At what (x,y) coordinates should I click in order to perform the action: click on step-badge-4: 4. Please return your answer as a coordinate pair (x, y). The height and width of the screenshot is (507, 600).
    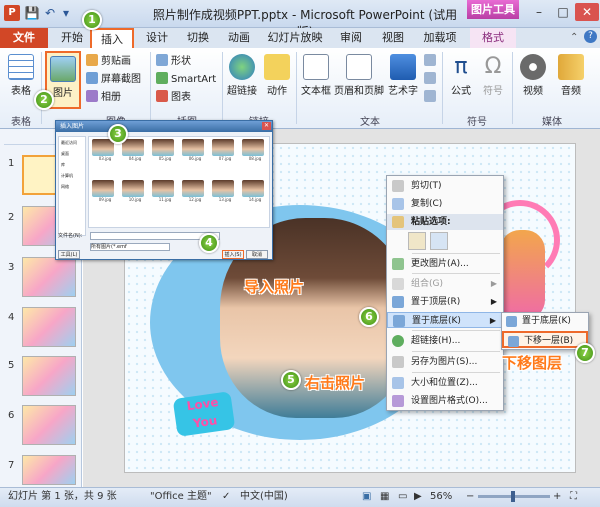
    Looking at the image, I should click on (209, 243).